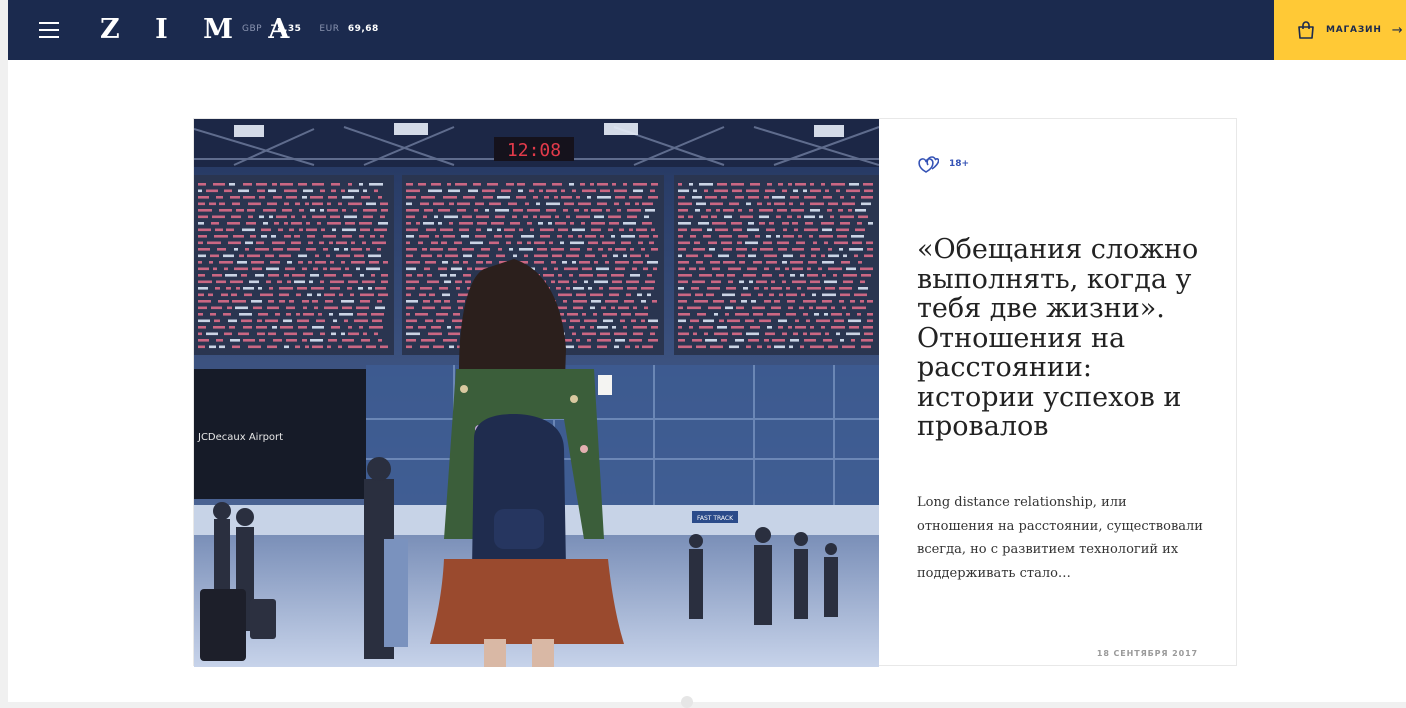 This screenshot has width=1406, height=708. Describe the element at coordinates (534, 150) in the screenshot. I see `board-clock: 12:08` at that location.